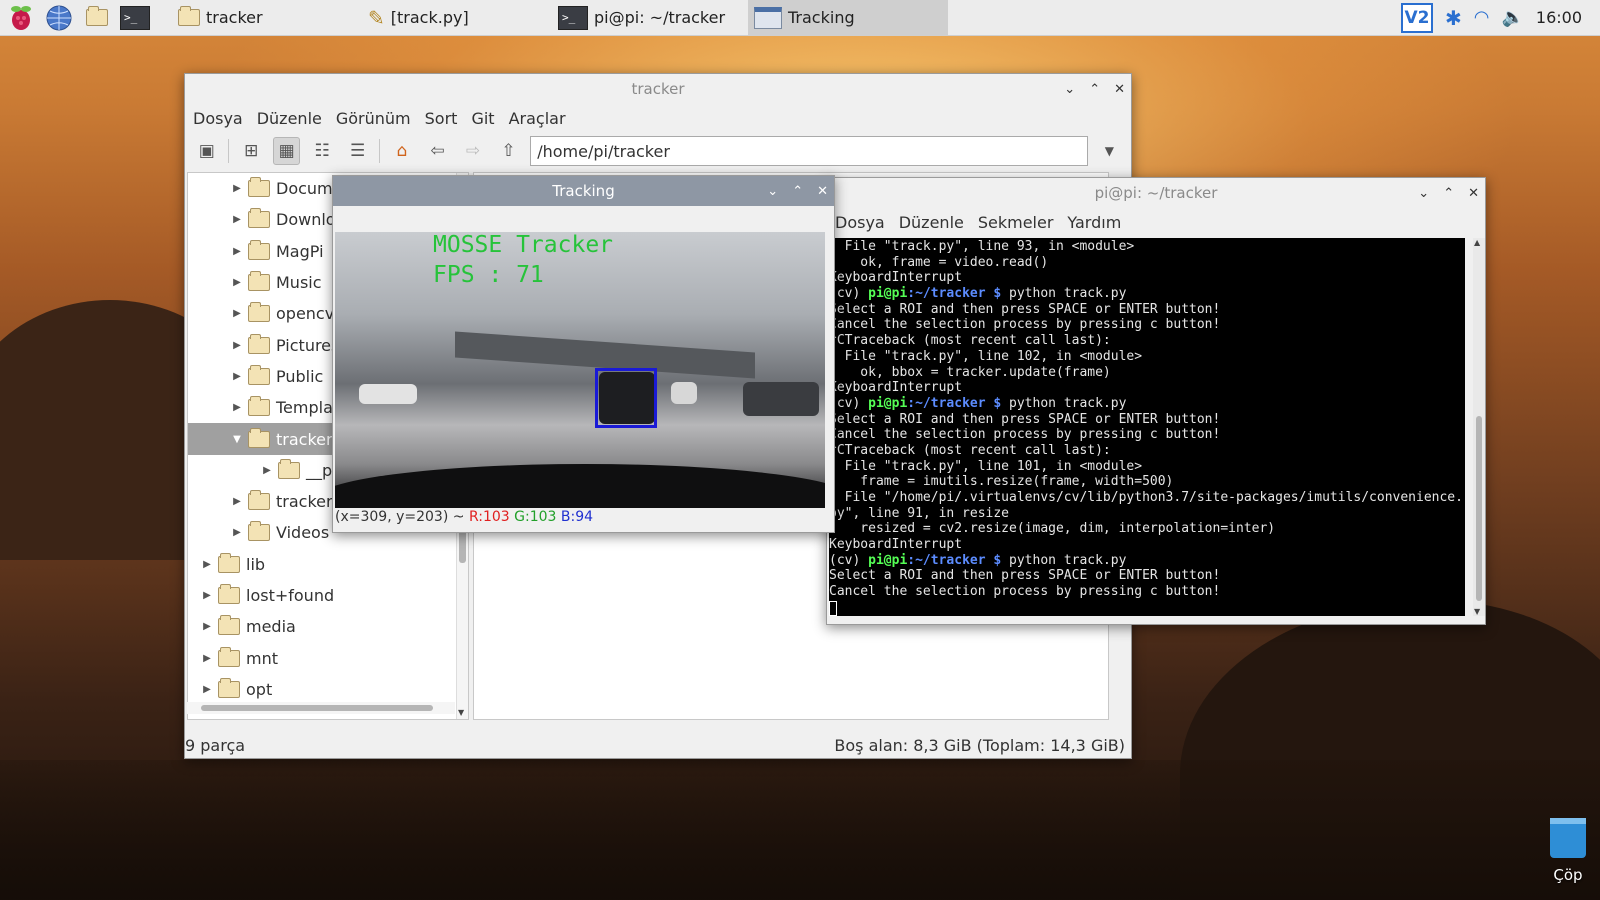 The height and width of the screenshot is (900, 1600). Describe the element at coordinates (441, 118) in the screenshot. I see `file-menu-3: Sort` at that location.